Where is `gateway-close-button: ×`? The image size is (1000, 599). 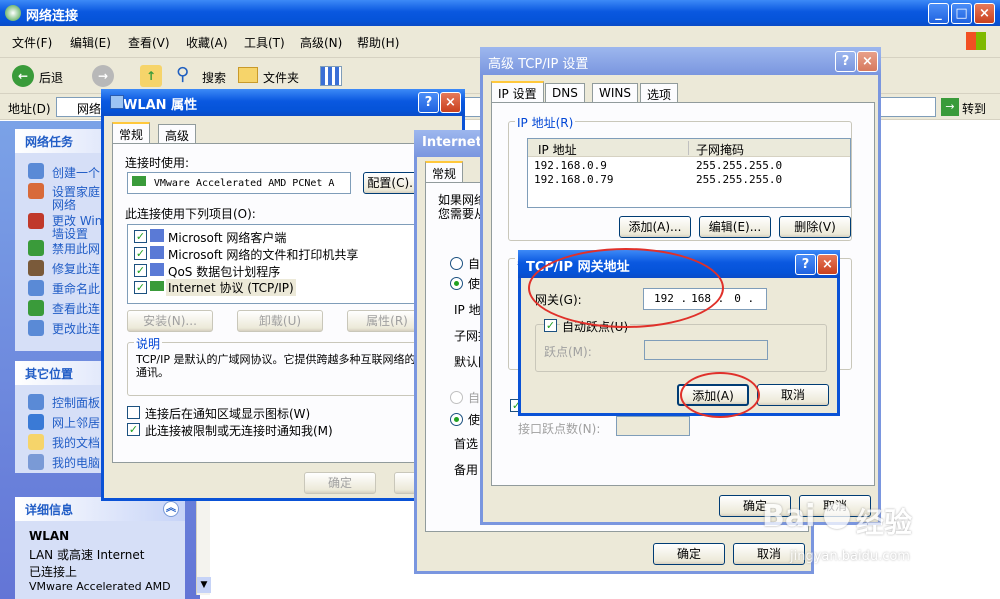 gateway-close-button: × is located at coordinates (827, 264).